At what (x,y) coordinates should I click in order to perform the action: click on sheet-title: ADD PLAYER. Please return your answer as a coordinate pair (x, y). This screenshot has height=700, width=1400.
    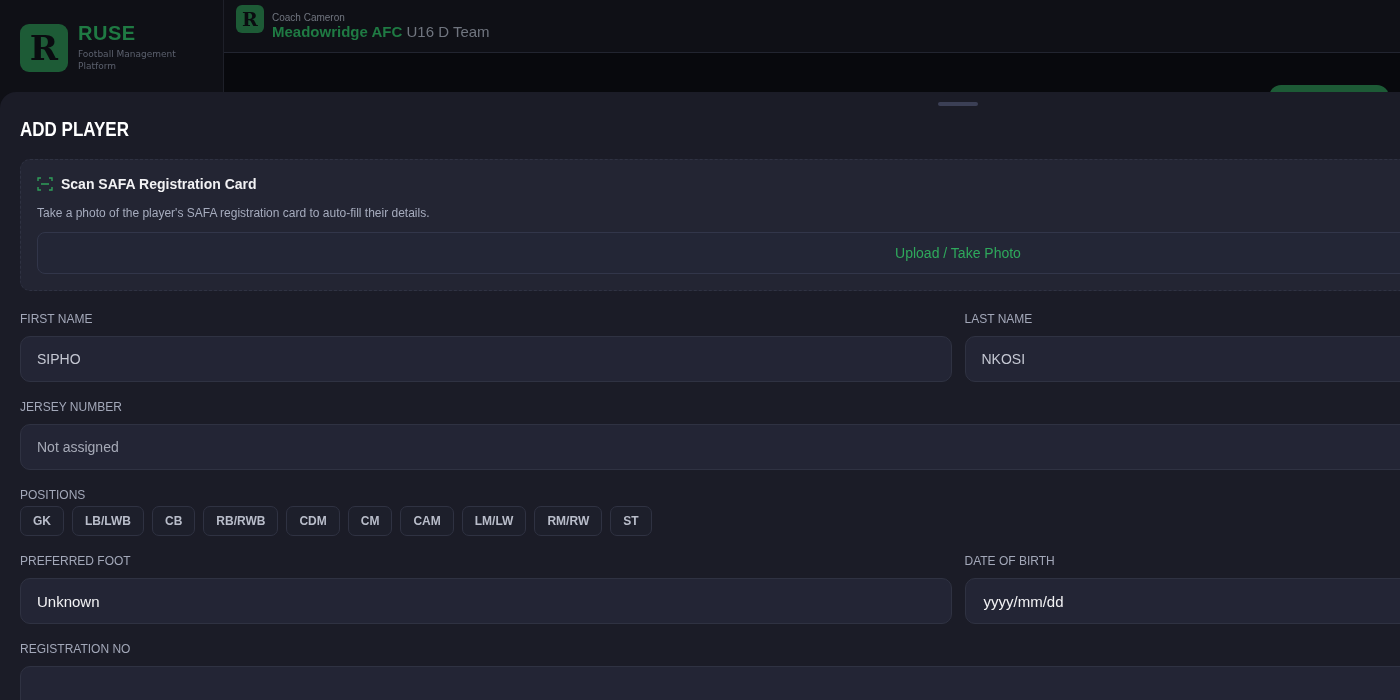
    Looking at the image, I should click on (75, 129).